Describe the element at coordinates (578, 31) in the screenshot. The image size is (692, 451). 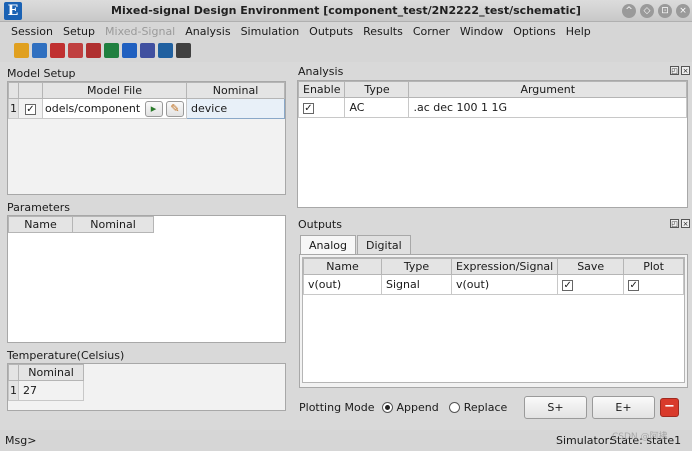
I see `menu-help: Help` at that location.